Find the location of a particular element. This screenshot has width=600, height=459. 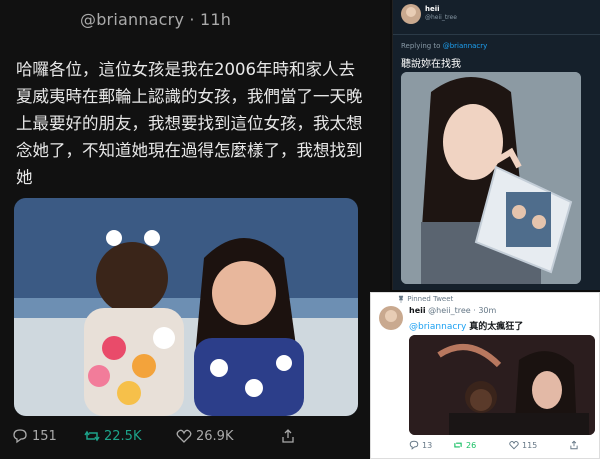

reply-text: 聽說妳在找我 is located at coordinates (431, 64).